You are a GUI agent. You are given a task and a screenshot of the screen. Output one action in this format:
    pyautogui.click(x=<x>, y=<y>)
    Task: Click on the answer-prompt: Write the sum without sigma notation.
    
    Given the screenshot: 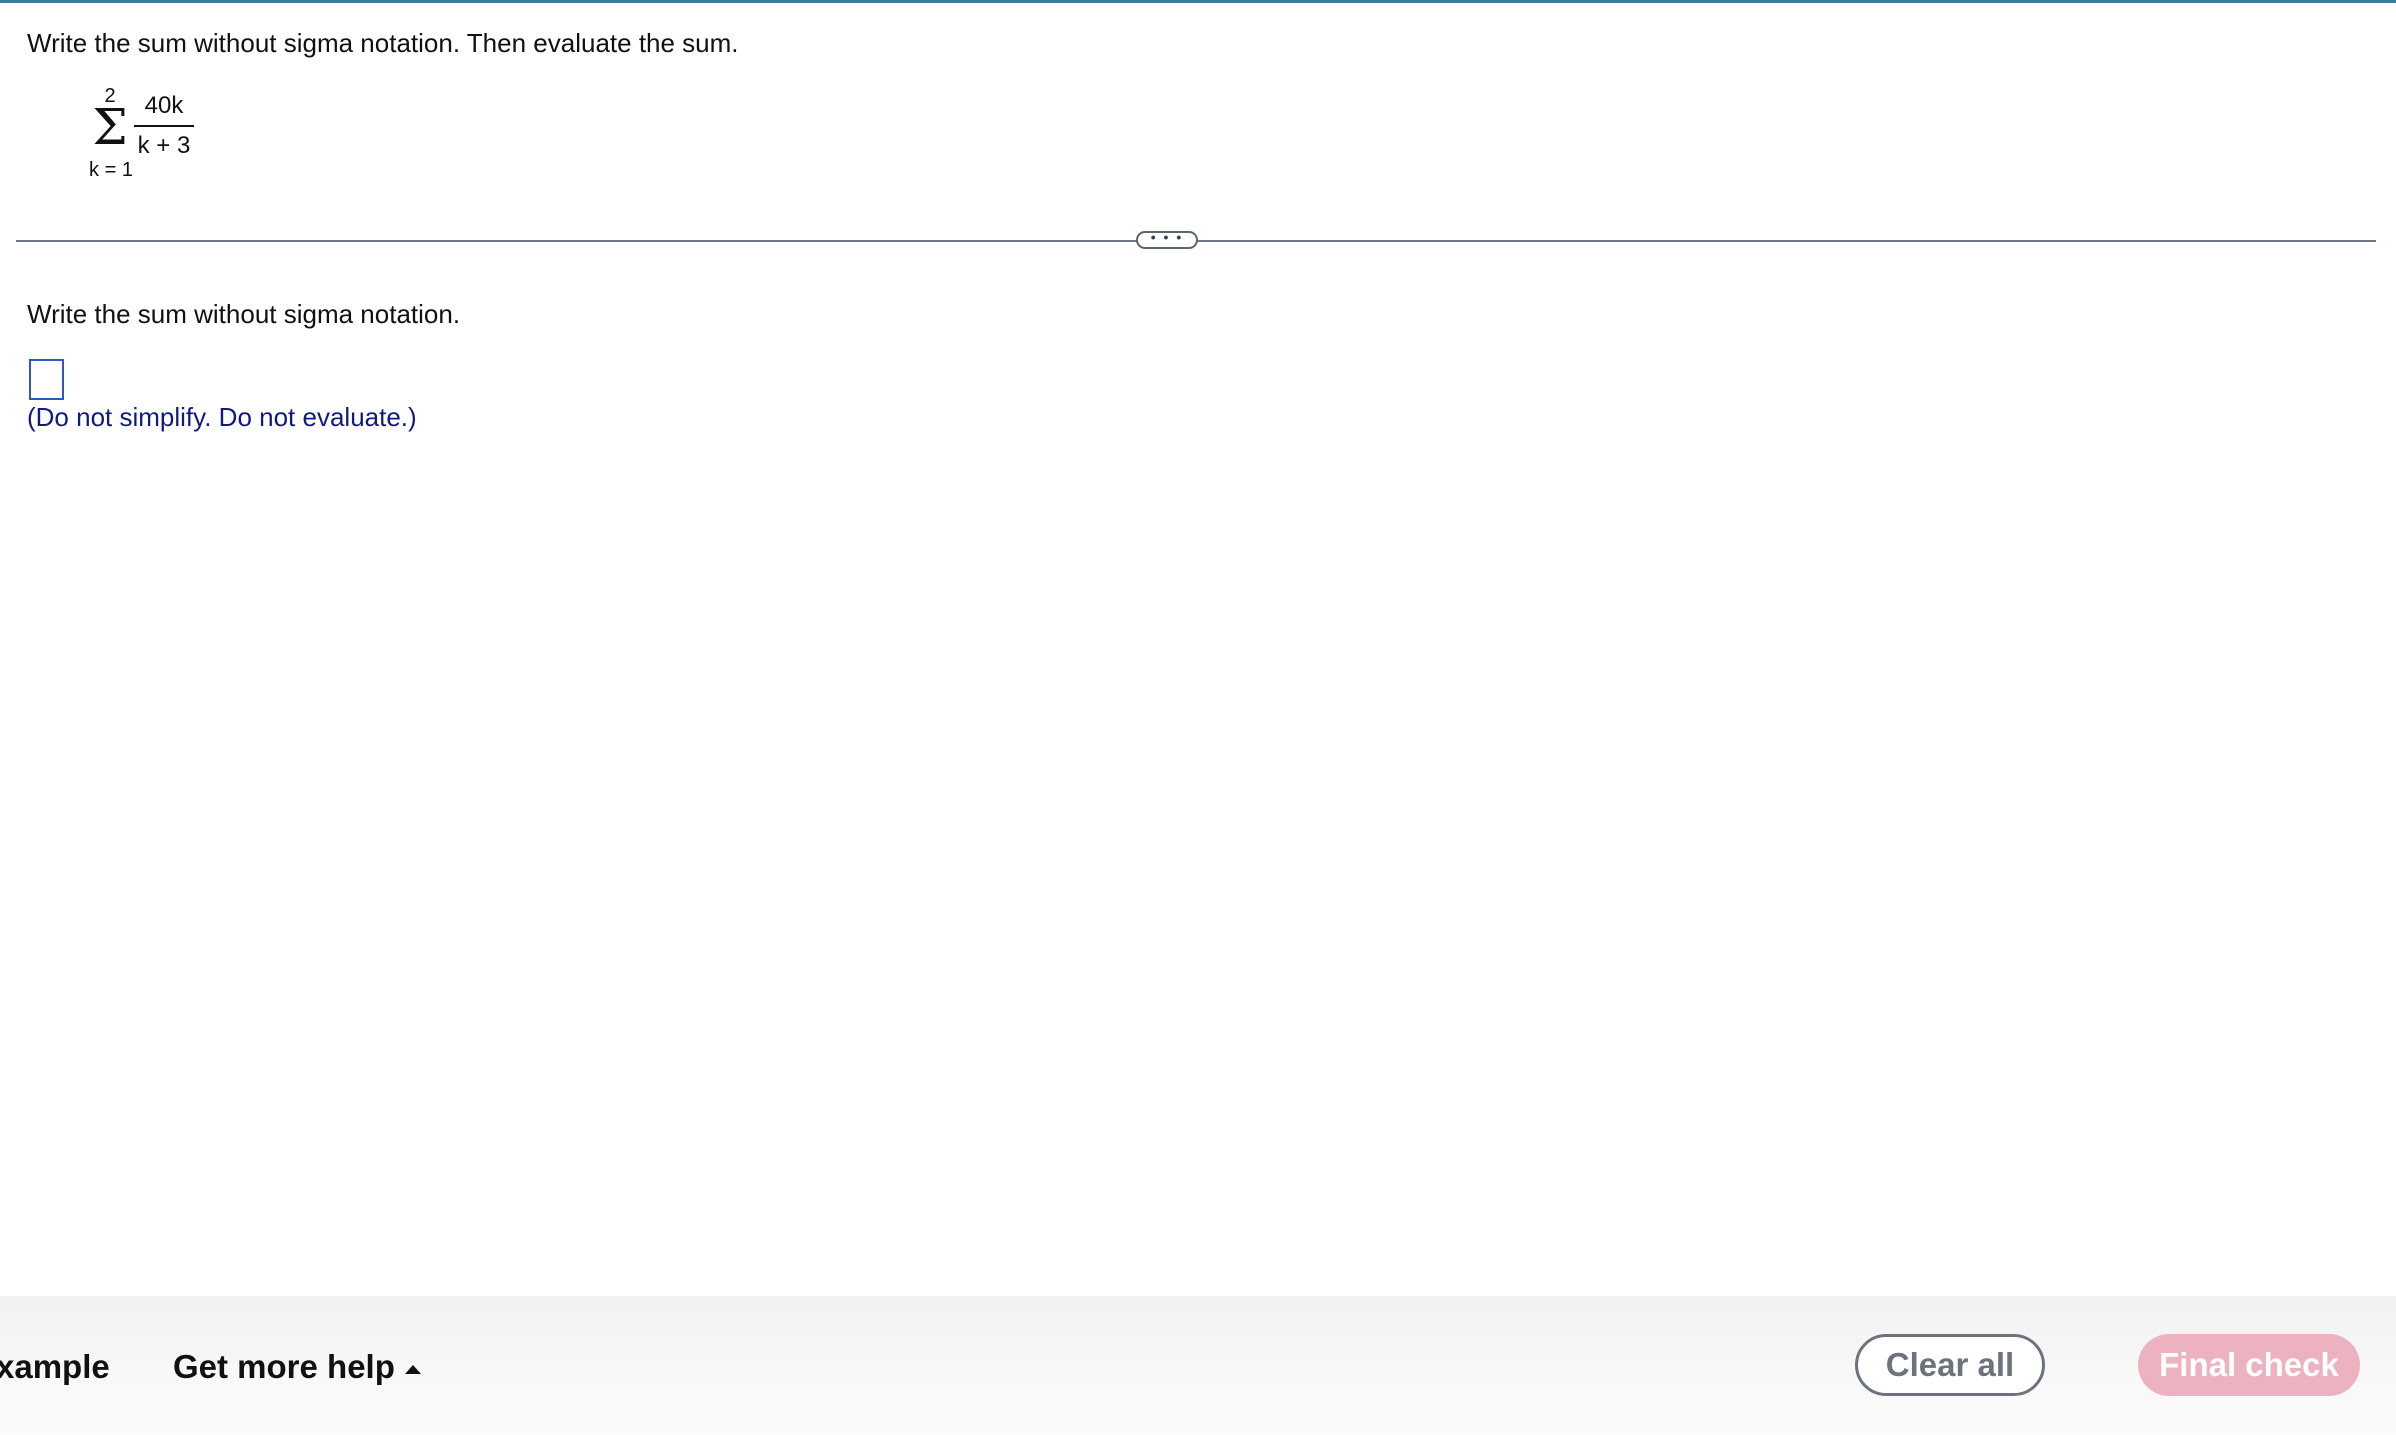 What is the action you would take?
    pyautogui.click(x=244, y=314)
    